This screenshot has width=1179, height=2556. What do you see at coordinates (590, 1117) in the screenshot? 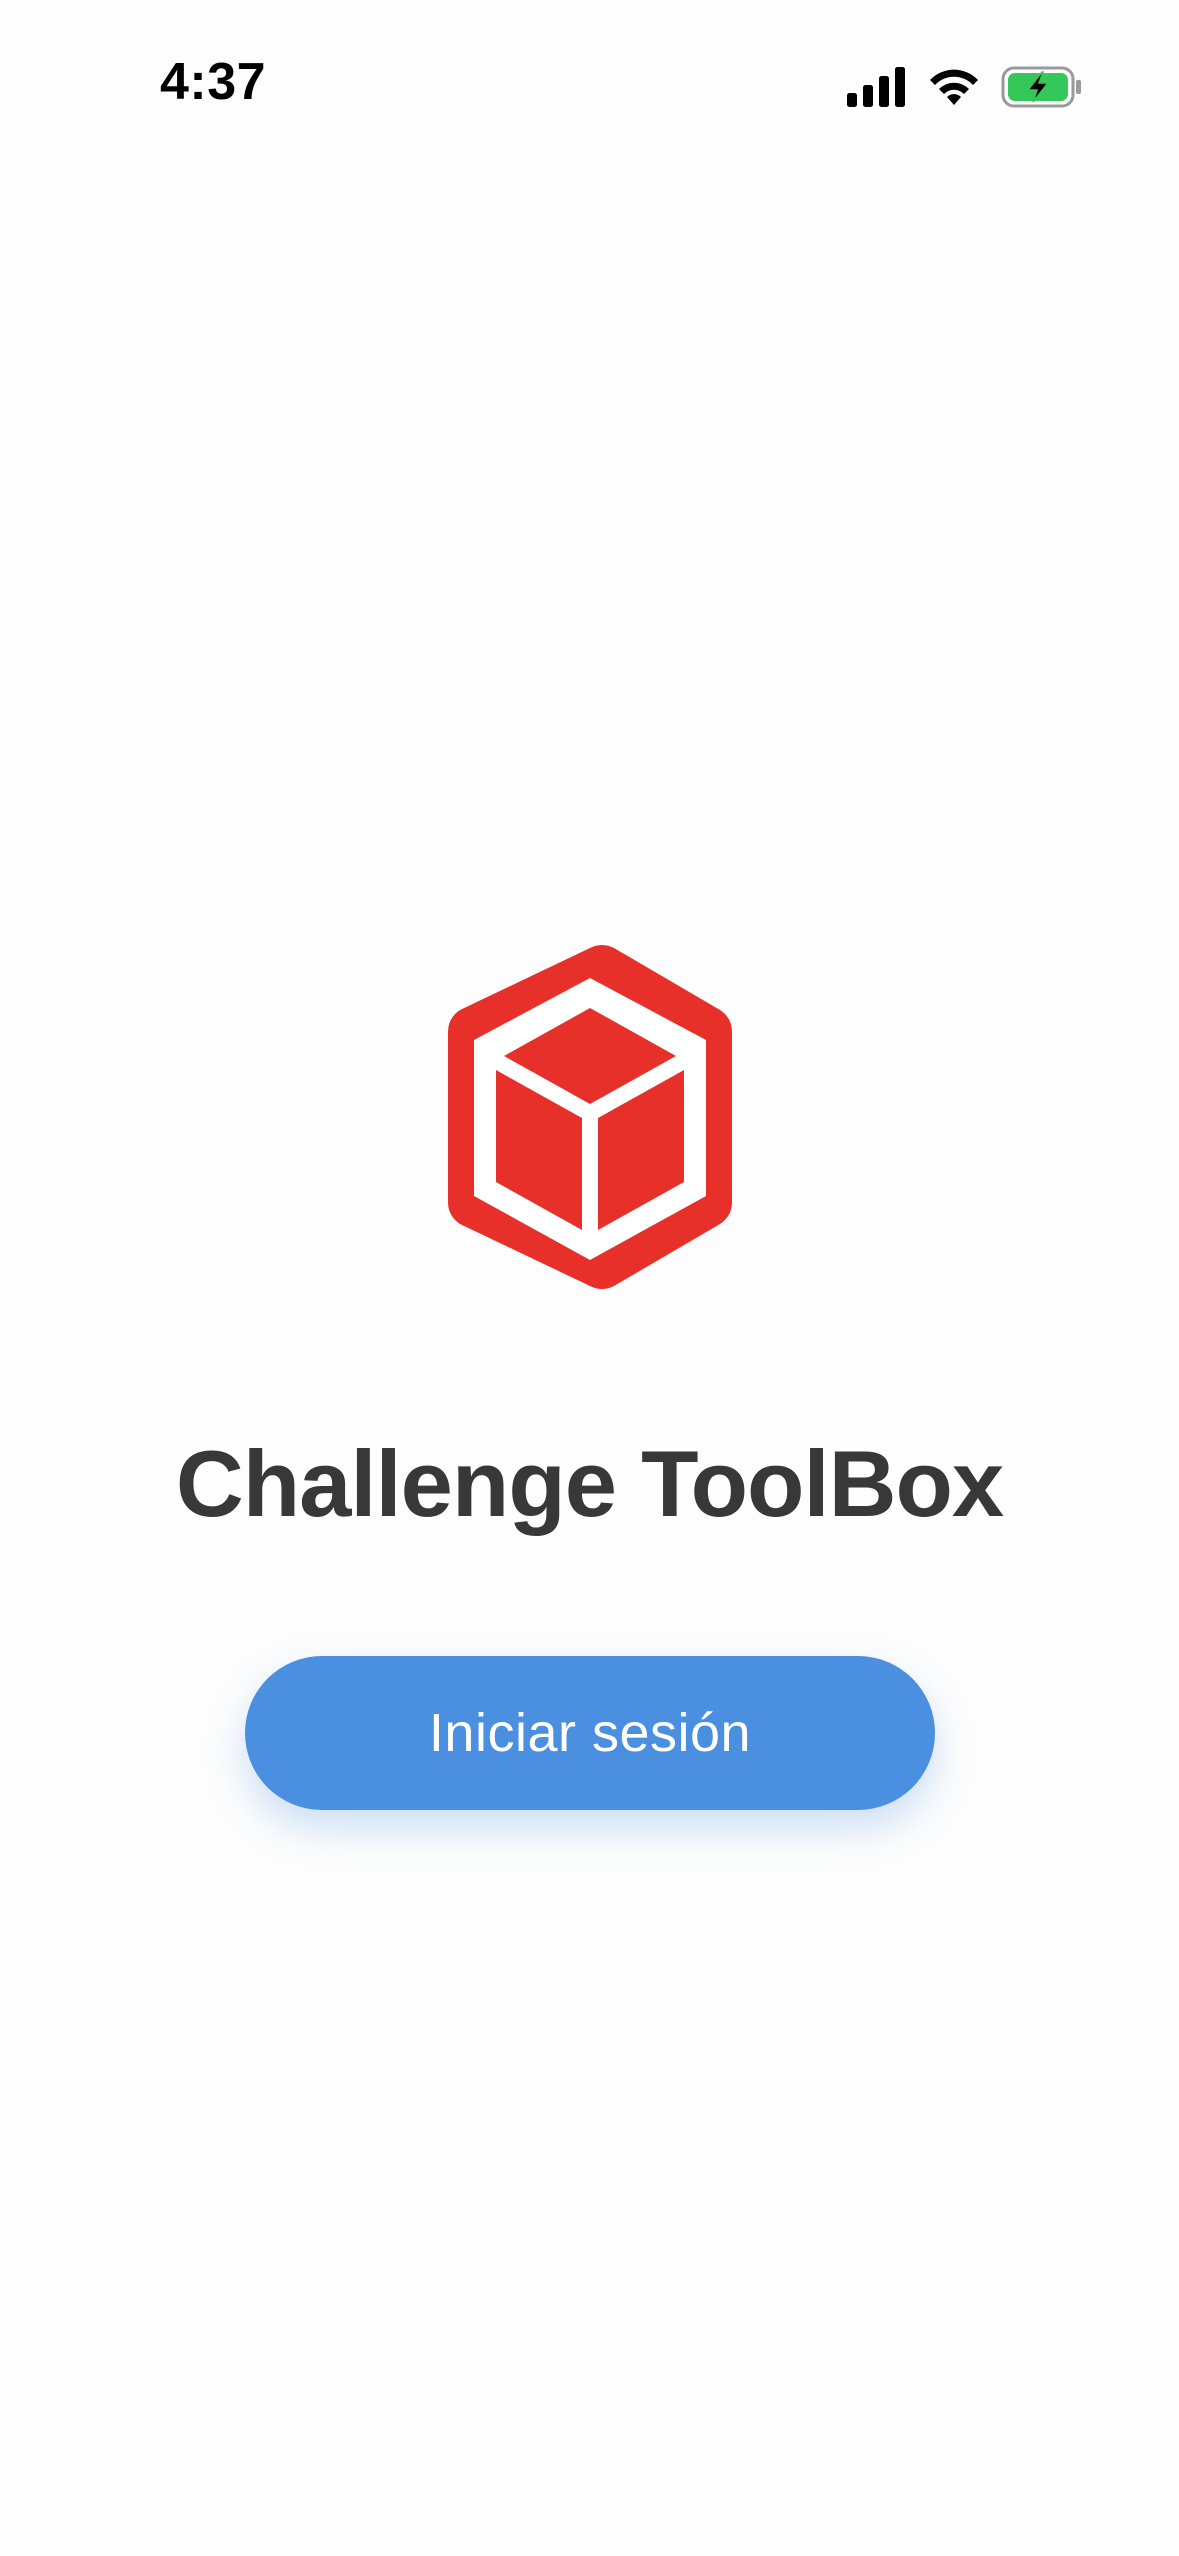
I see `box-icon` at bounding box center [590, 1117].